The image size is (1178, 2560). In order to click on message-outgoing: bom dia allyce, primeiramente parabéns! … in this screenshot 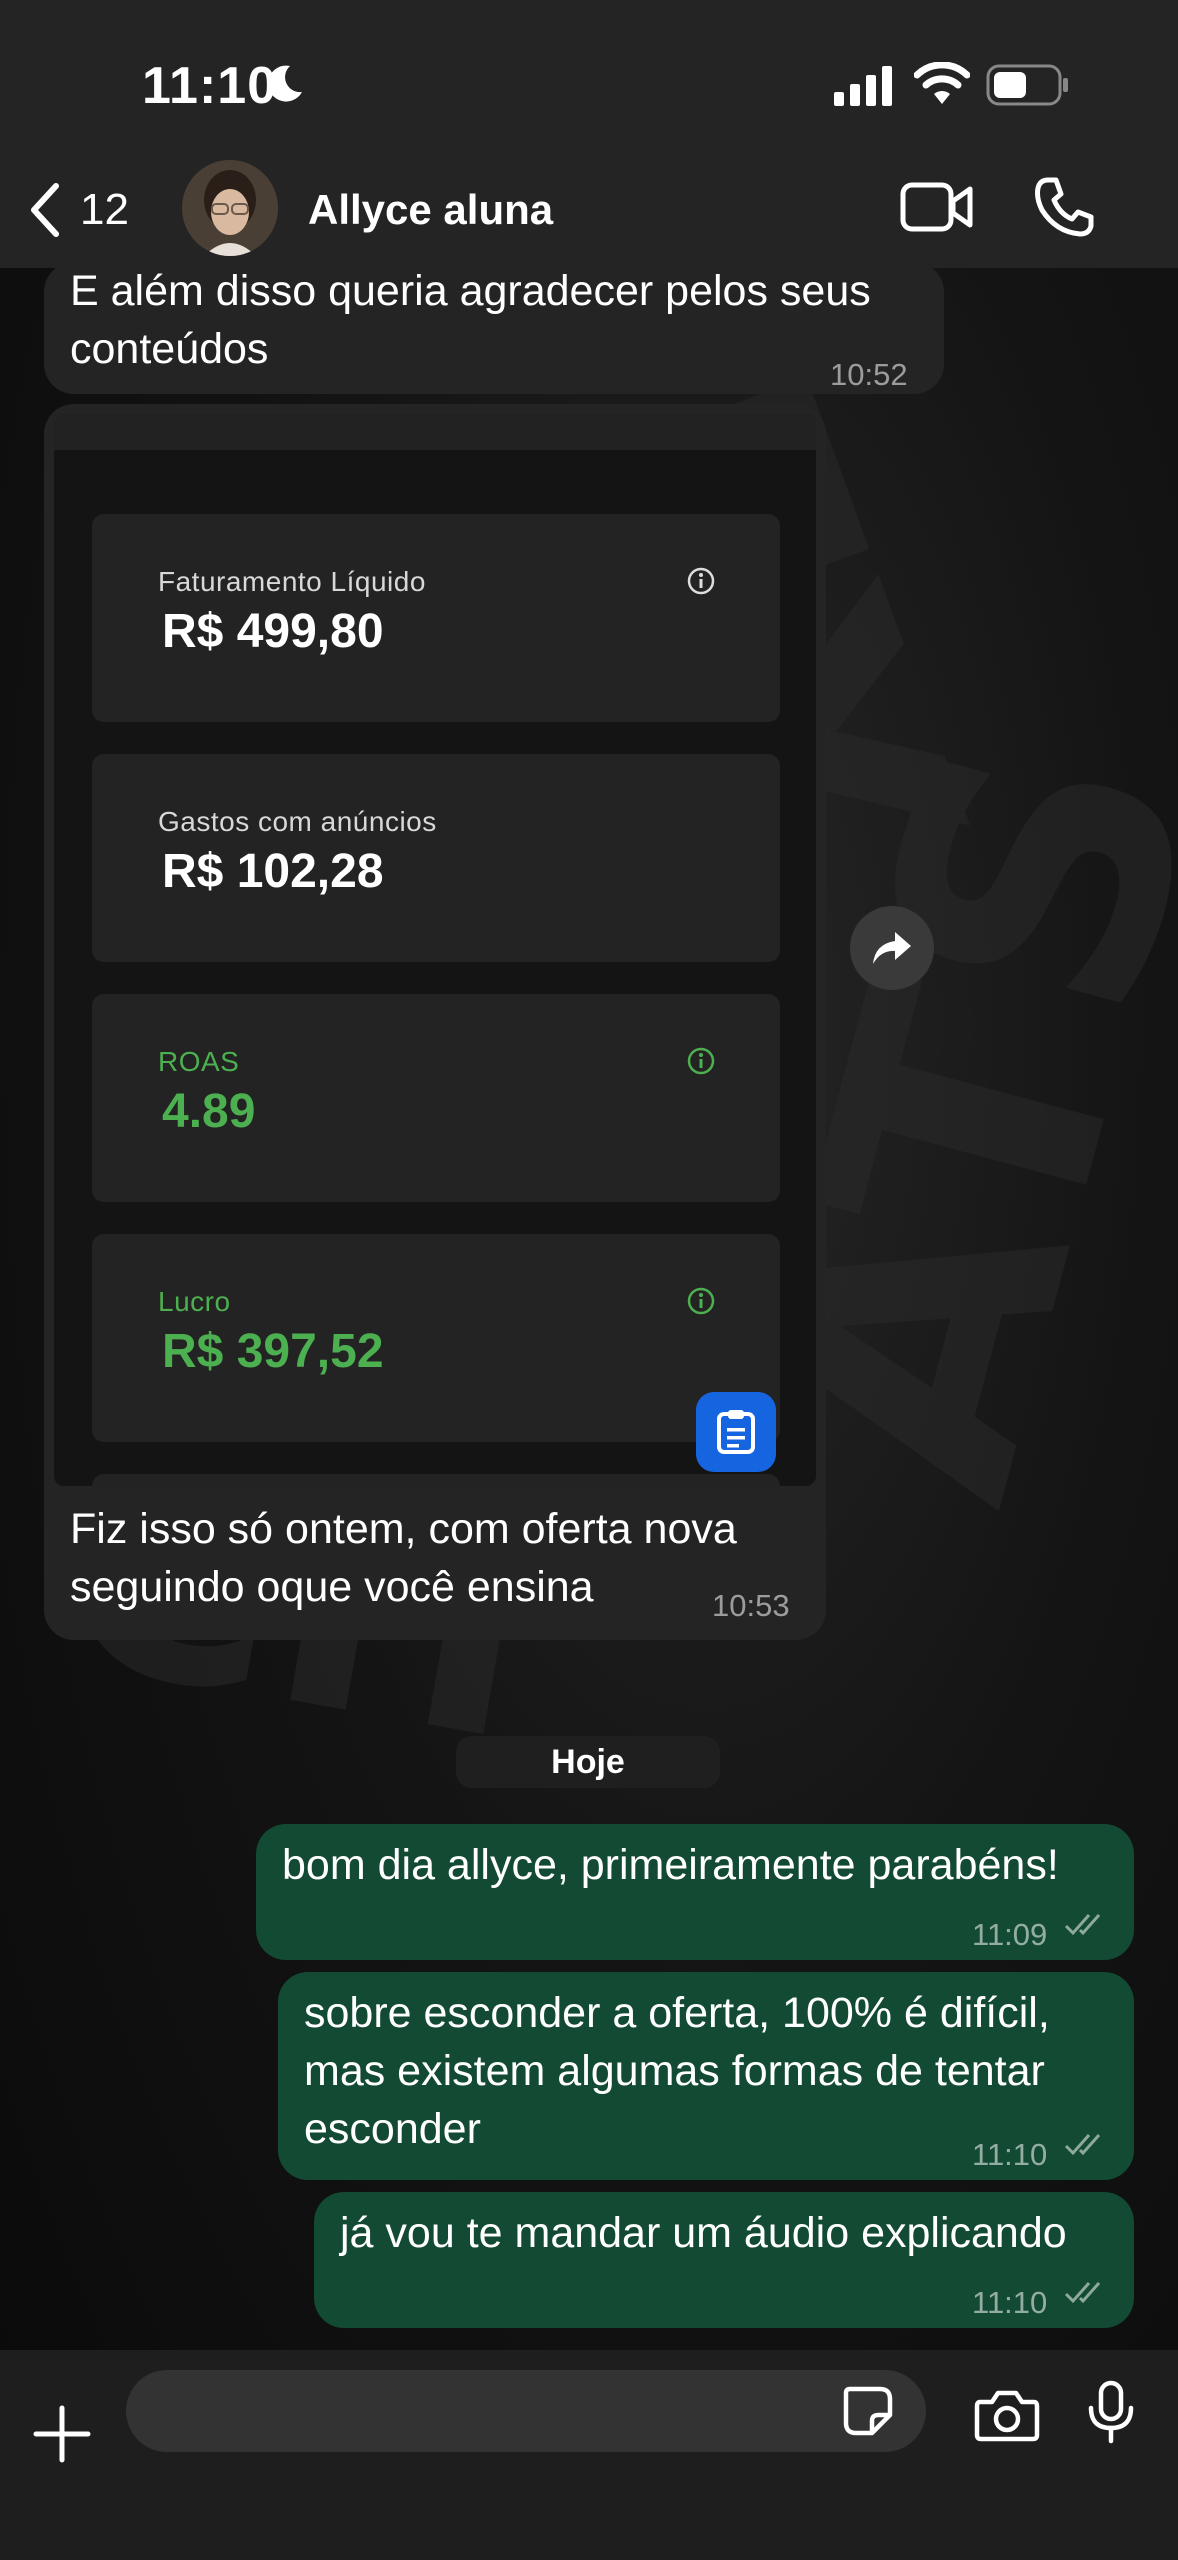, I will do `click(695, 1892)`.